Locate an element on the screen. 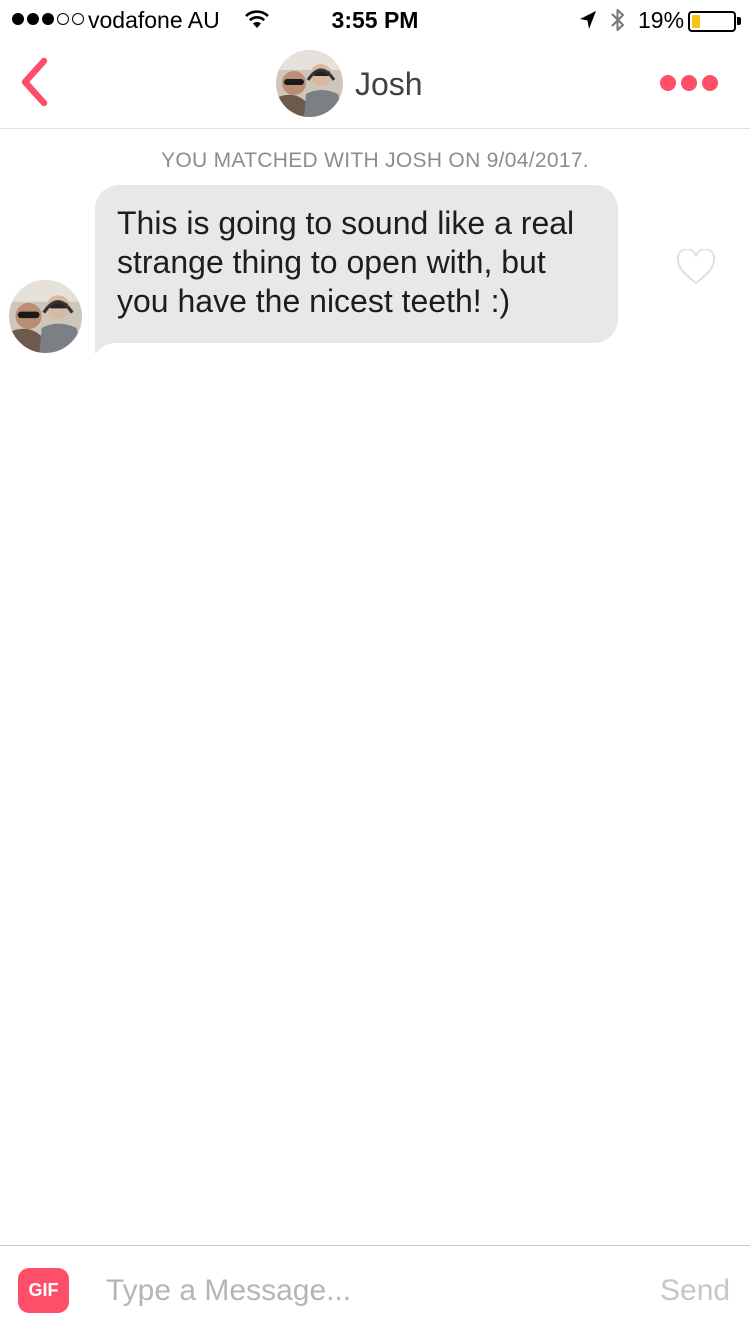 Image resolution: width=750 pixels, height=1334 pixels. status-bar: vodafone AU 3:55 PM 19% is located at coordinates (375, 20).